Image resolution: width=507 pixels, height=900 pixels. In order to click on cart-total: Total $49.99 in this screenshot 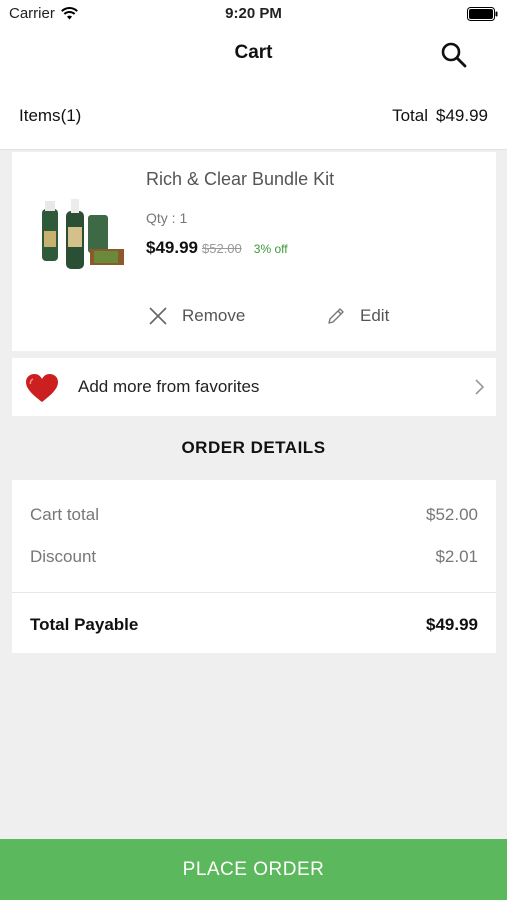, I will do `click(440, 116)`.